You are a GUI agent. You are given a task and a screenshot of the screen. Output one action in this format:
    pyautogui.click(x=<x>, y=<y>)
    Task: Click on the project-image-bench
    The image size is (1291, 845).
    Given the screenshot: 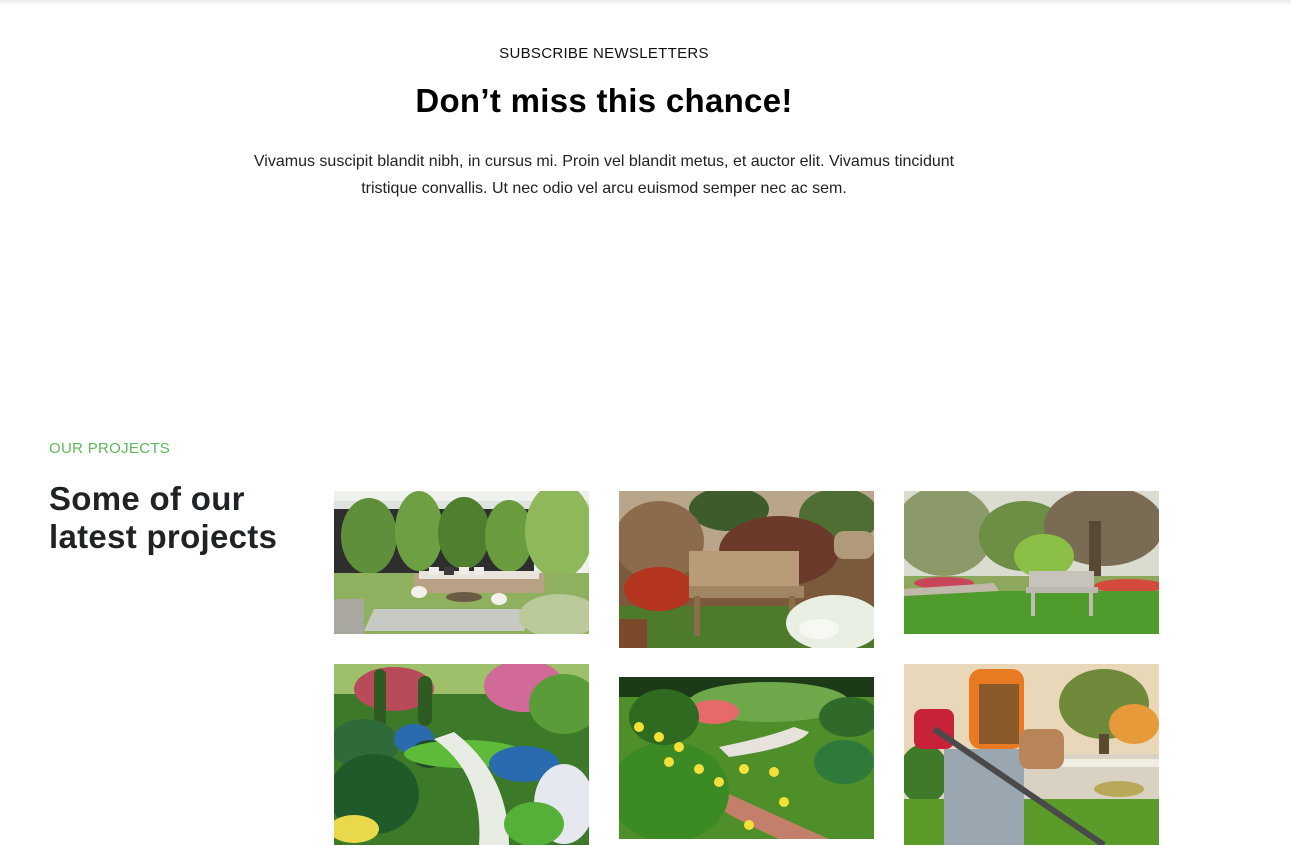 What is the action you would take?
    pyautogui.click(x=746, y=569)
    